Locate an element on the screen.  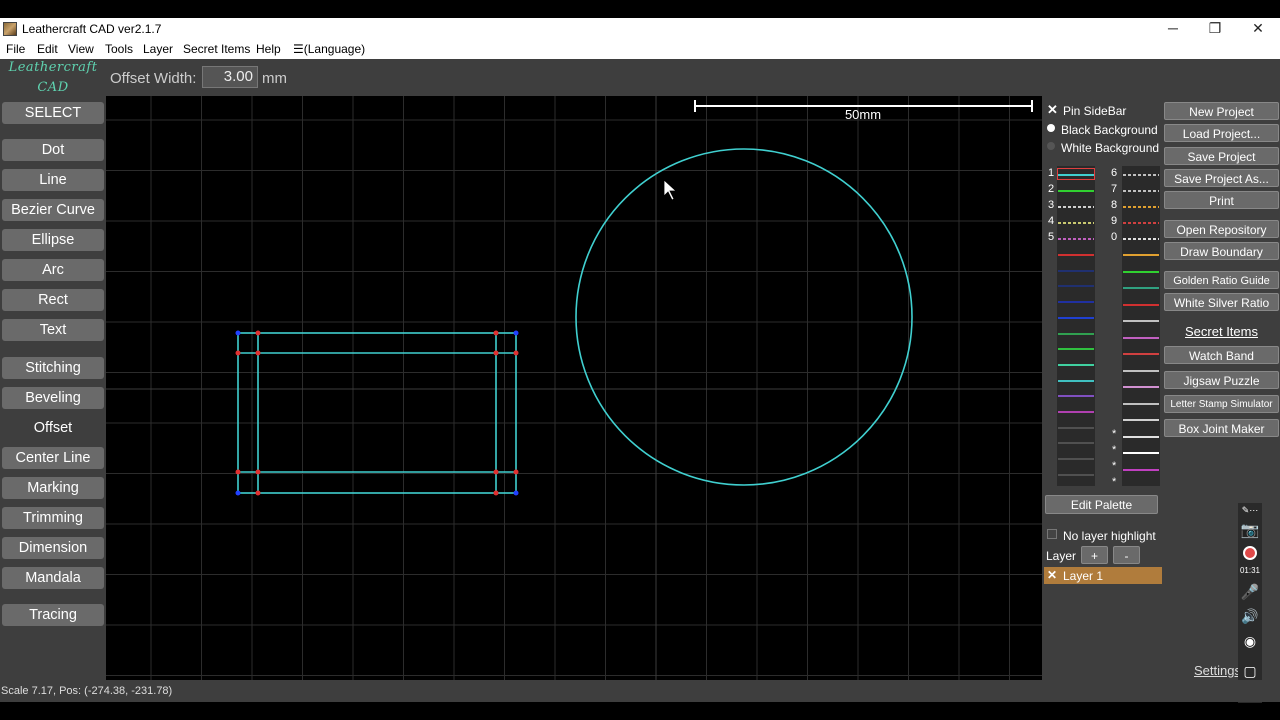
rect-points is located at coordinates (377, 413).